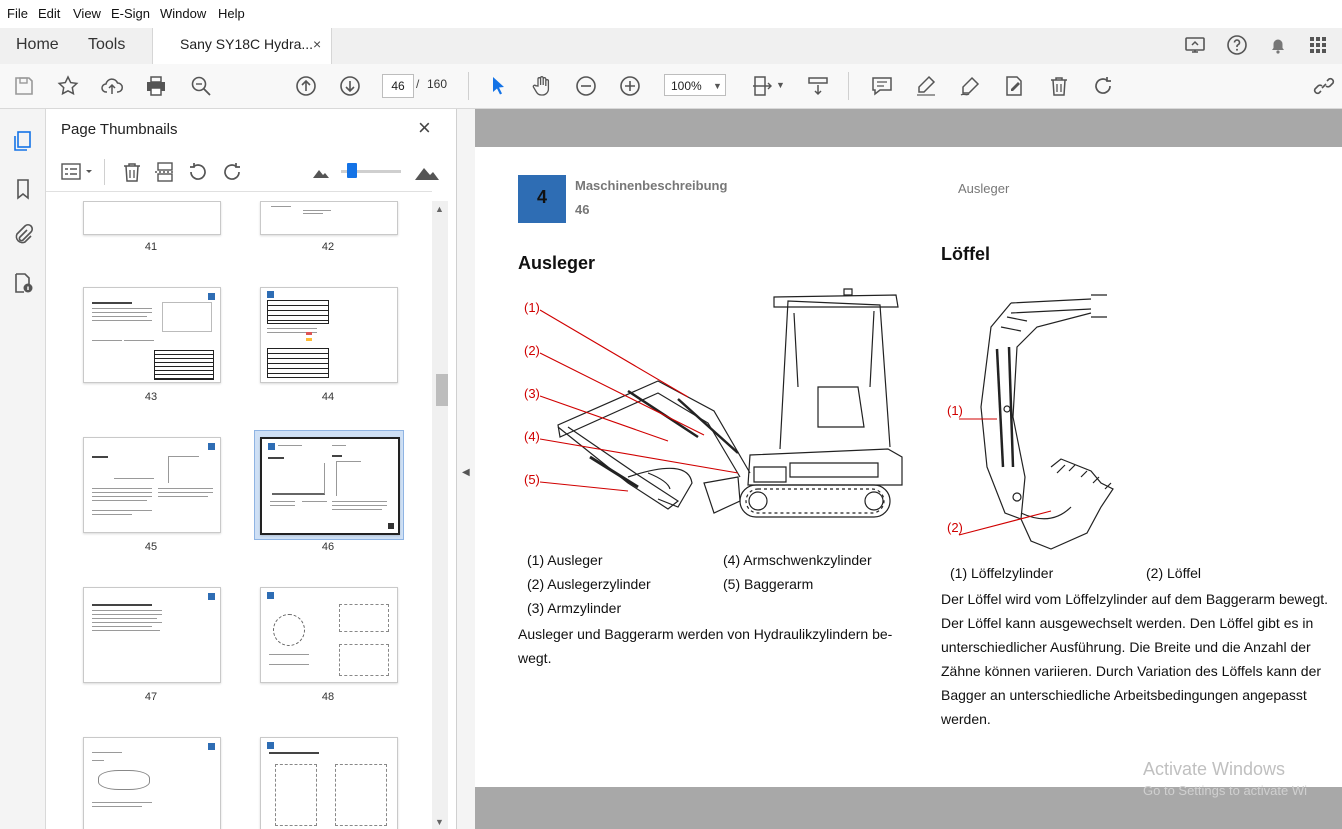  Describe the element at coordinates (818, 86) in the screenshot. I see `scroll-mode-icon` at that location.